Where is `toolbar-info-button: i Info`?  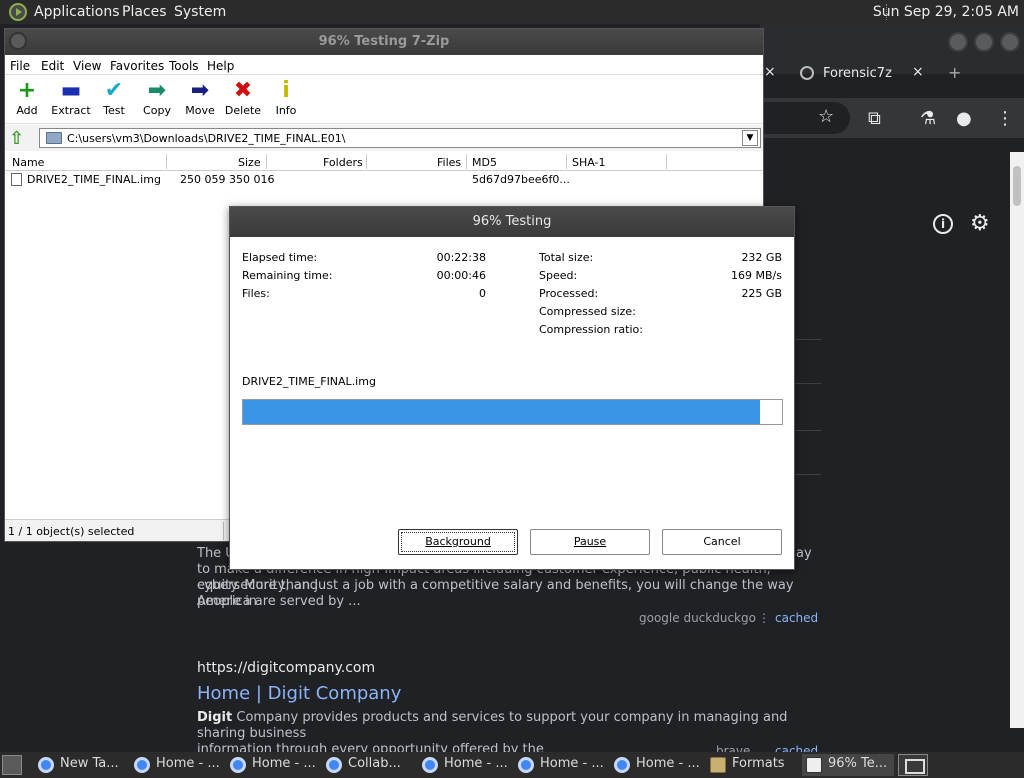
toolbar-info-button: i Info is located at coordinates (286, 97).